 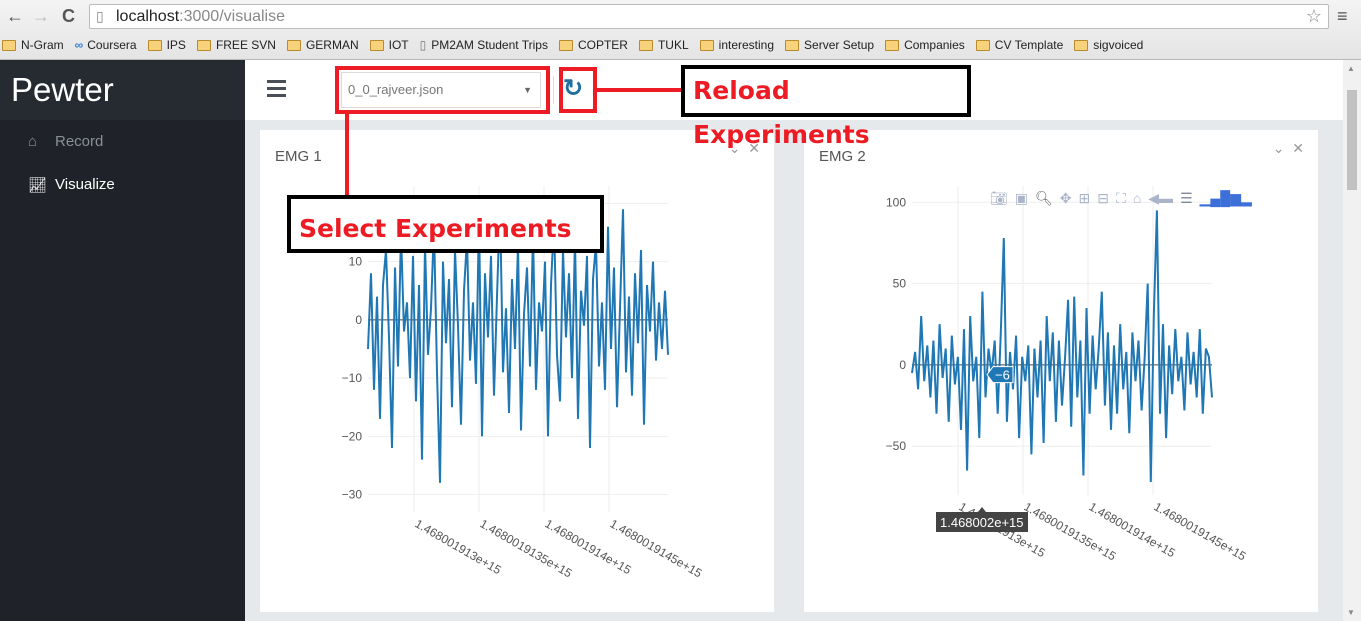 I want to click on select-callout-line, so click(x=347, y=155).